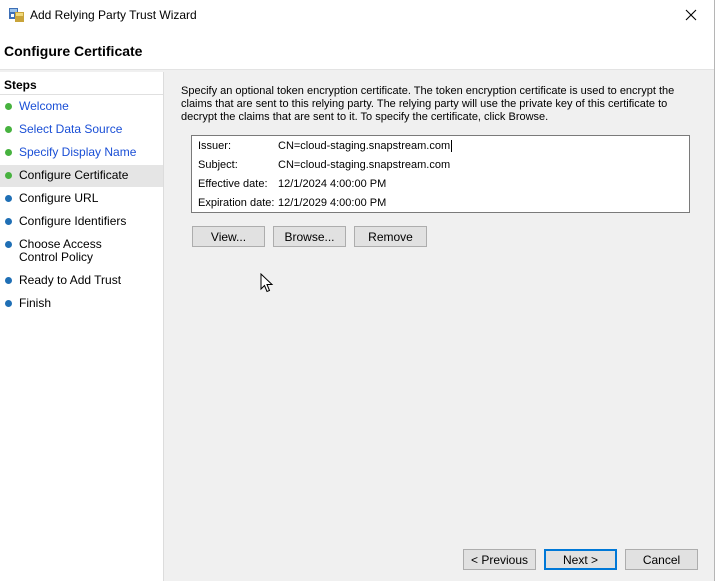  I want to click on mouse-pointer-icon, so click(267, 283).